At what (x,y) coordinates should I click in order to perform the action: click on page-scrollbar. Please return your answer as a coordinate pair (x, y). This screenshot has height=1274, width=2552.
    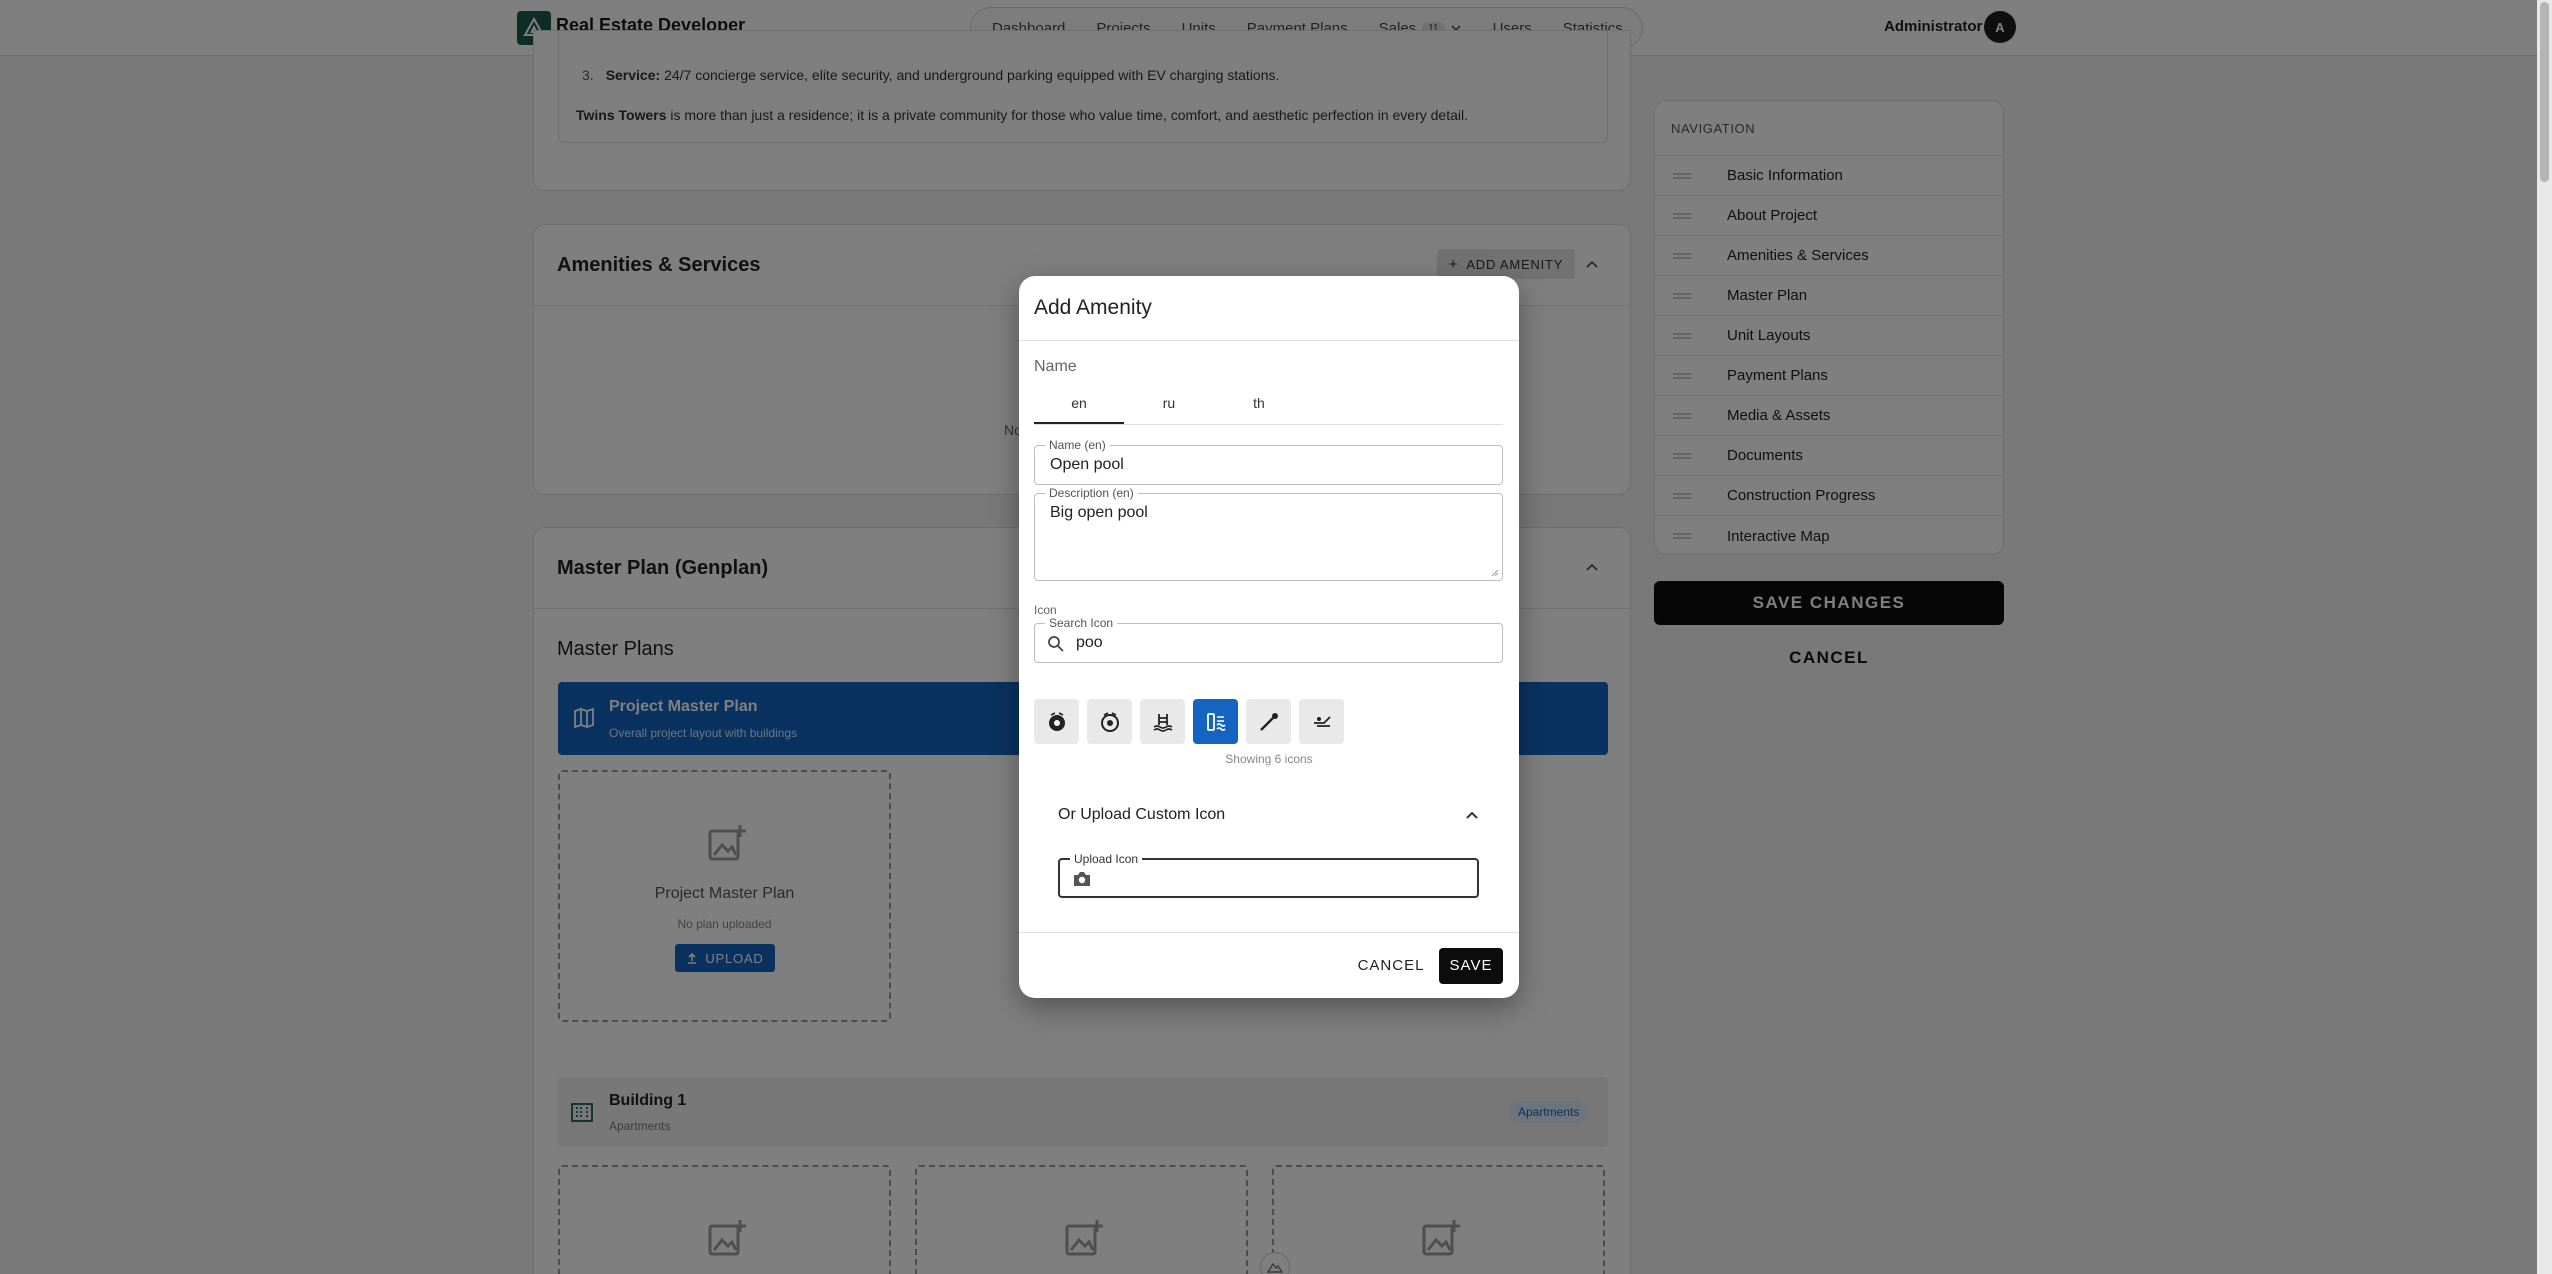
    Looking at the image, I should click on (2544, 637).